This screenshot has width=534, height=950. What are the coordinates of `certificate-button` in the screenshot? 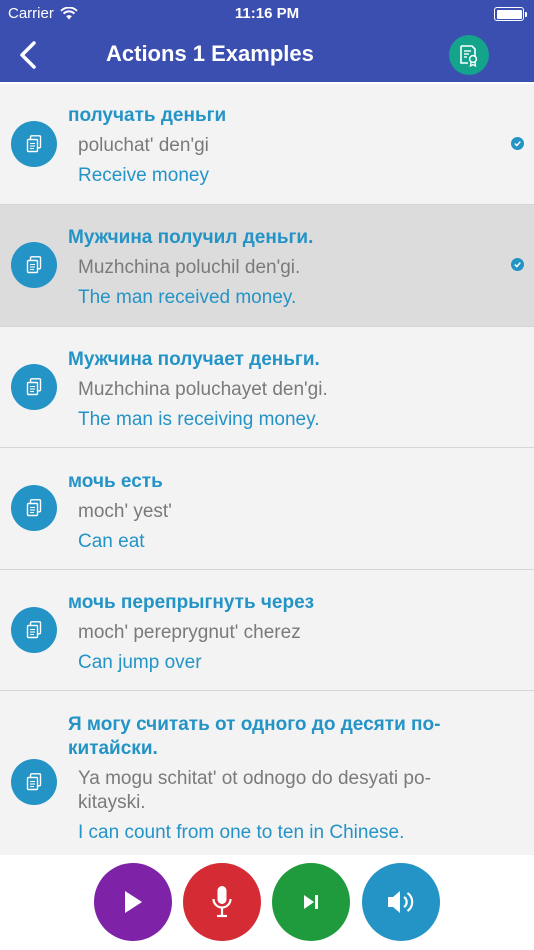 It's located at (469, 55).